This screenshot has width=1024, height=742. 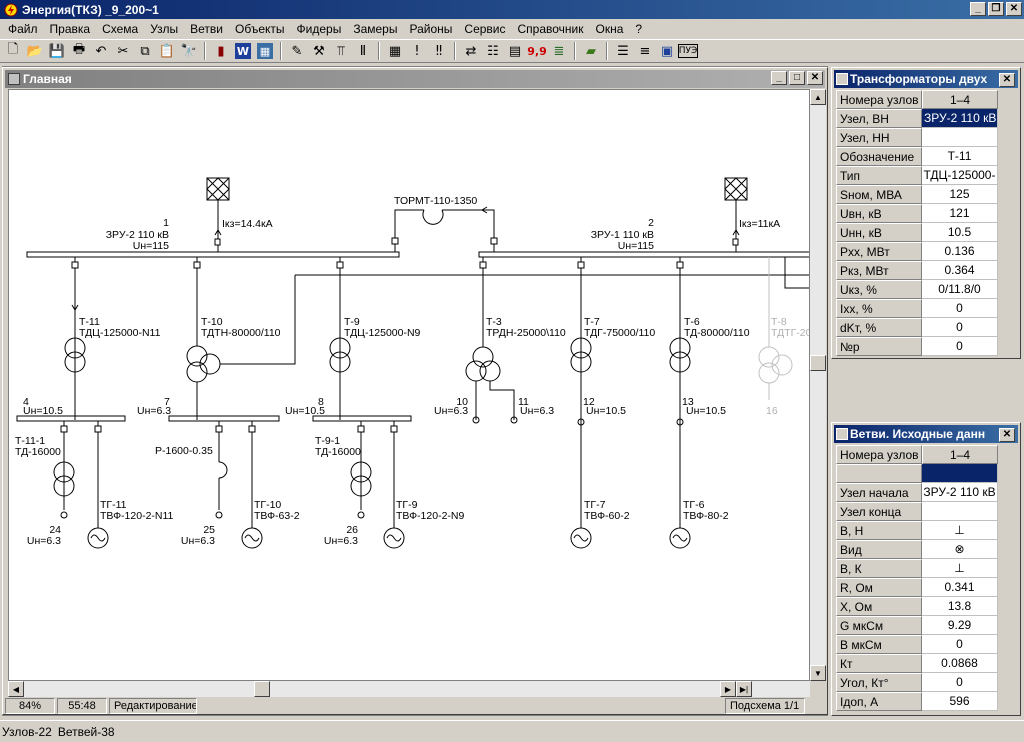 I want to click on open-folder-icon: 📂, so click(x=35, y=51).